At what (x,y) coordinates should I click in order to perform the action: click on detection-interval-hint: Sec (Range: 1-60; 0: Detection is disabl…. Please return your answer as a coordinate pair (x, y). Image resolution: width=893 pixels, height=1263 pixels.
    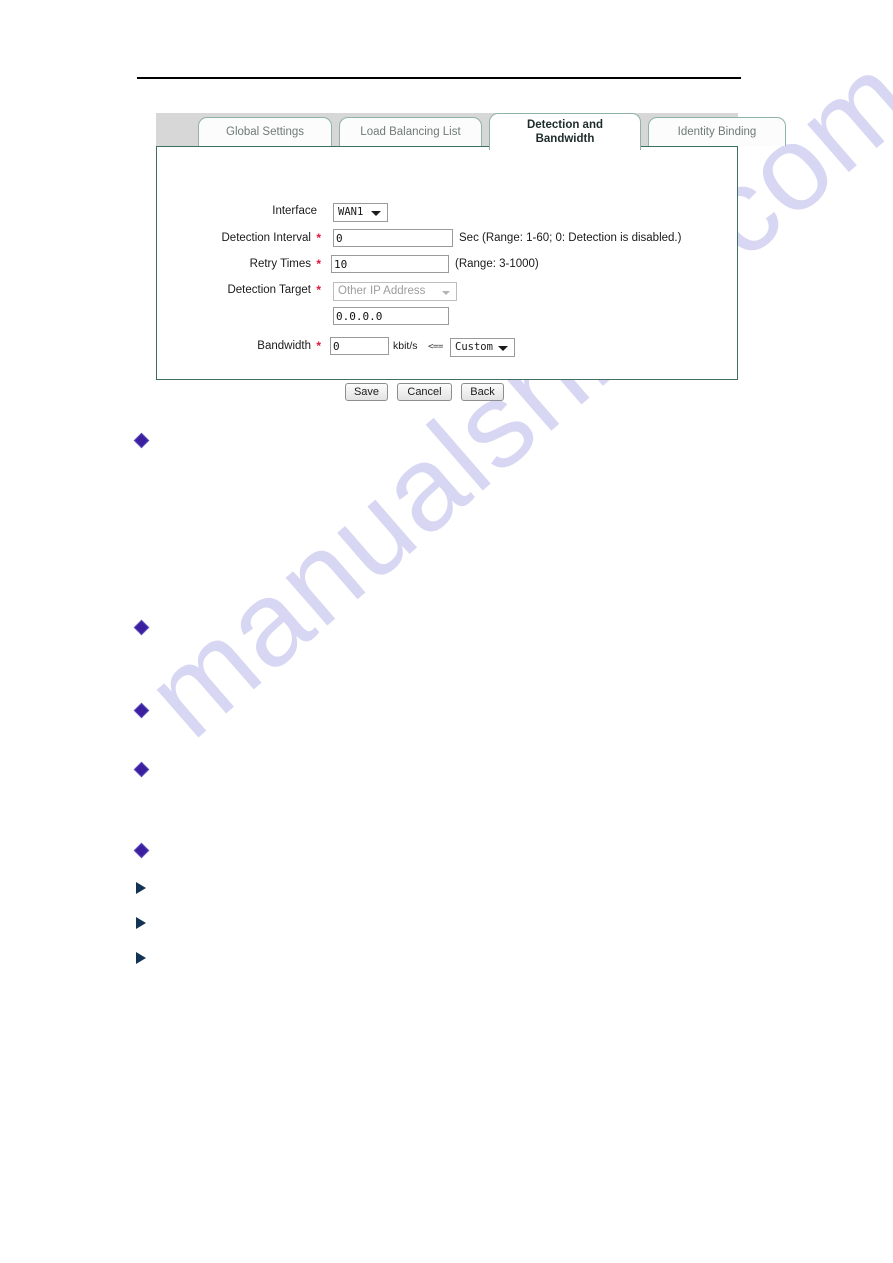
    Looking at the image, I should click on (570, 238).